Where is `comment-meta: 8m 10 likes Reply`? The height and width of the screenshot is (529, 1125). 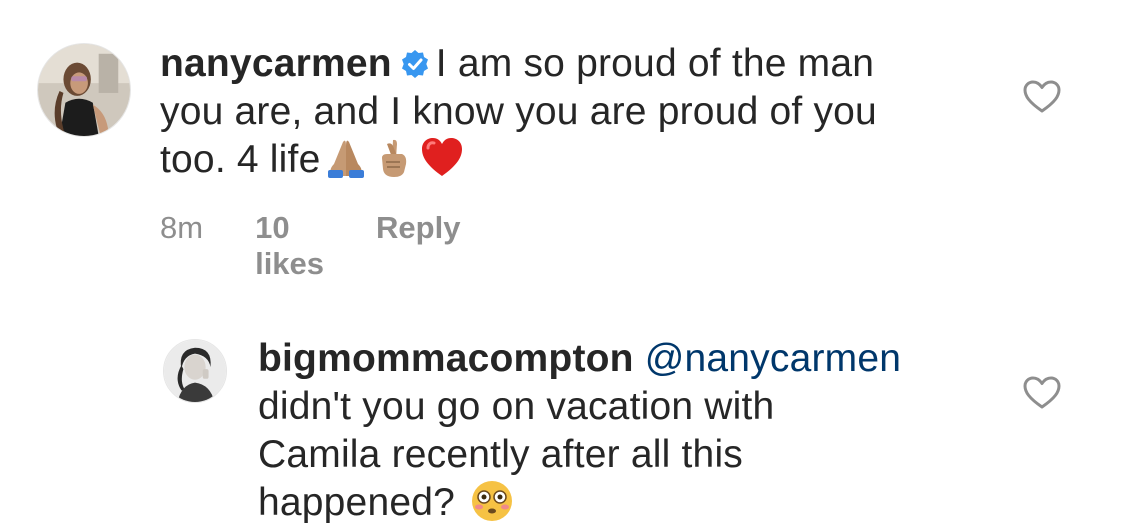
comment-meta: 8m 10 likes Reply is located at coordinates (310, 246).